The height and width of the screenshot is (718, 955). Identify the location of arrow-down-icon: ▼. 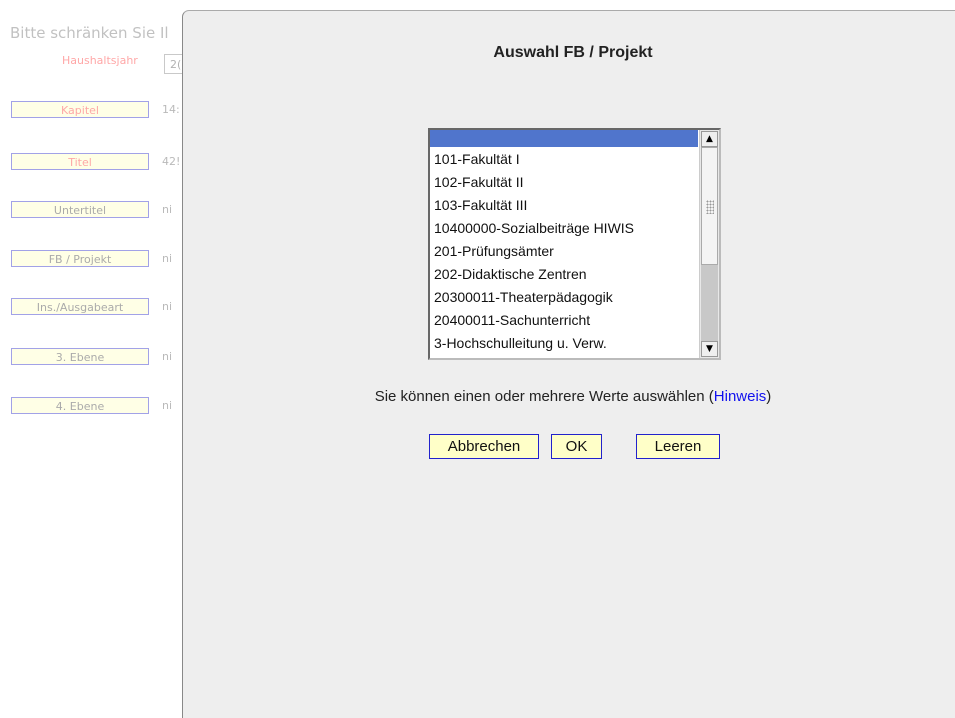
(709, 349).